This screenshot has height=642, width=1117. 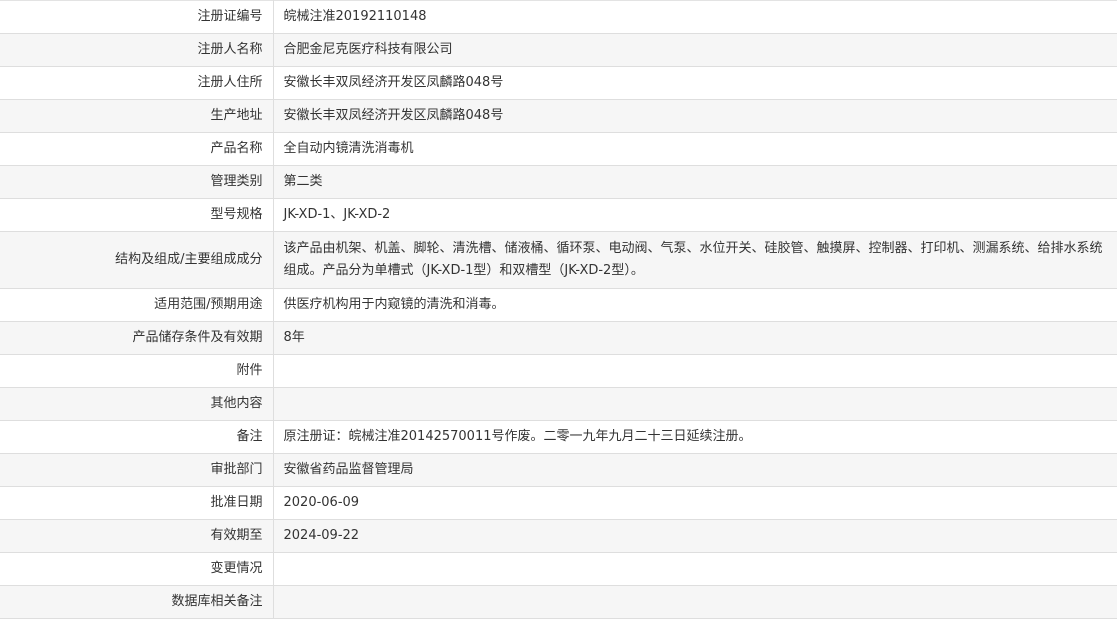 What do you see at coordinates (137, 470) in the screenshot?
I see `field-label: 审批部门` at bounding box center [137, 470].